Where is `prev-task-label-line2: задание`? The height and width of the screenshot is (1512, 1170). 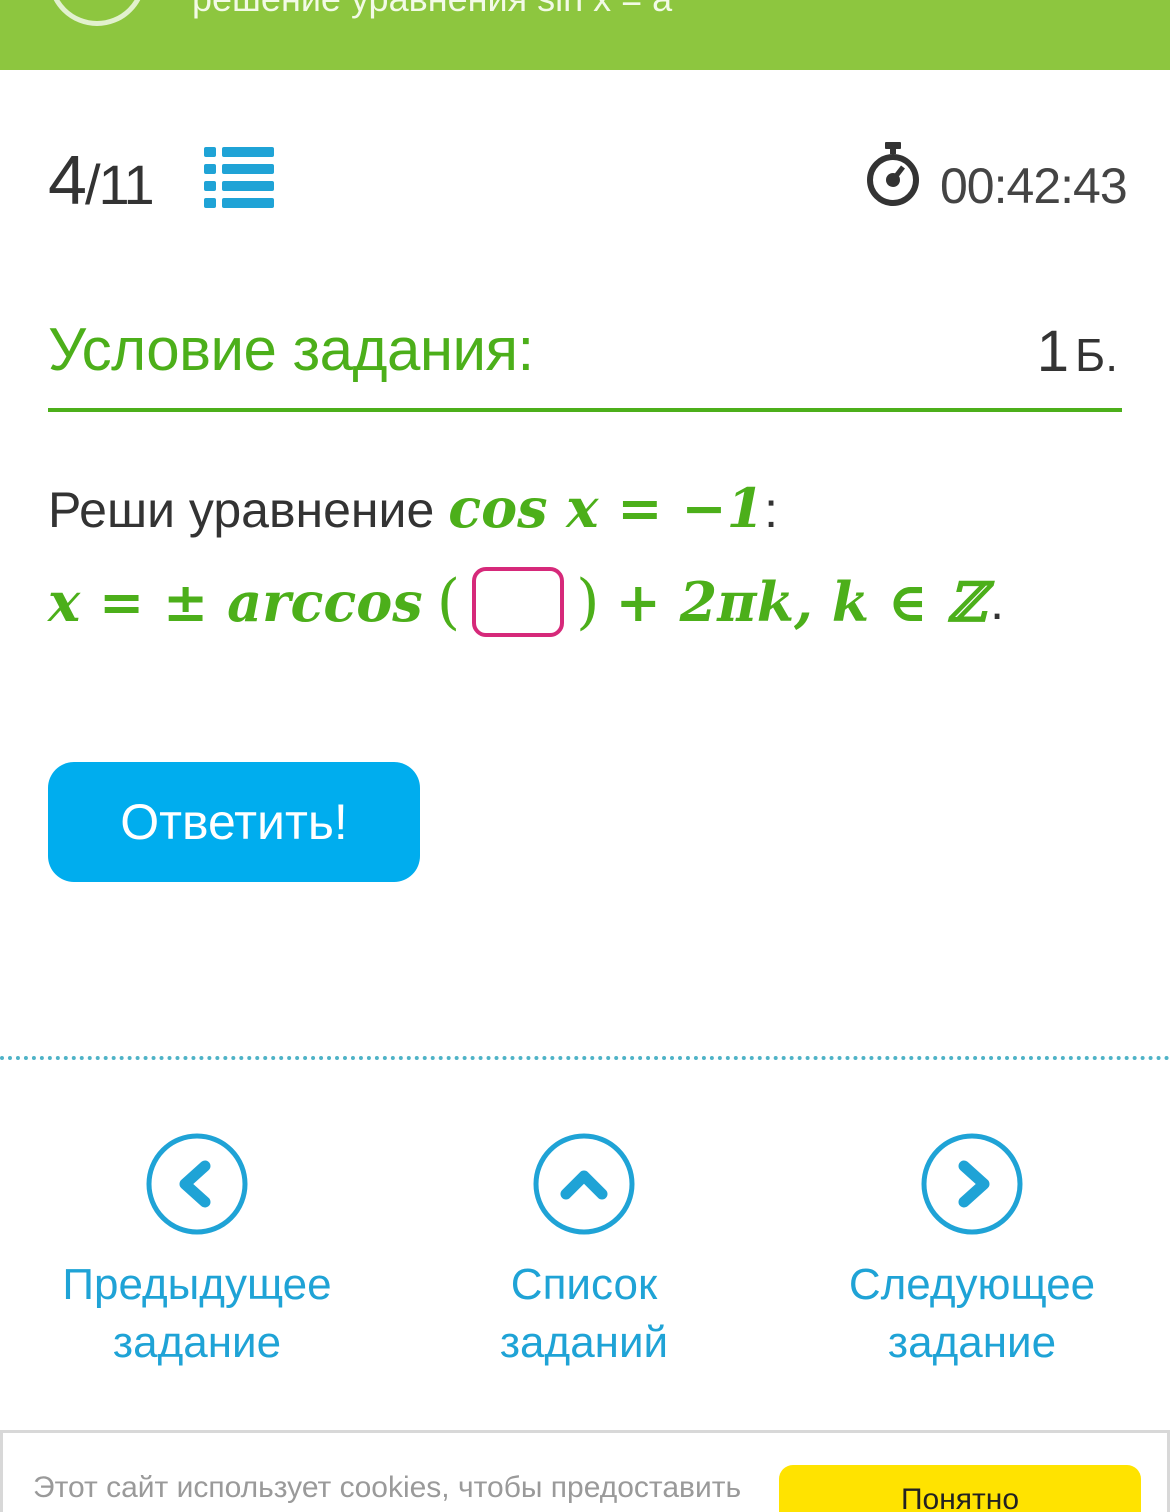
prev-task-label-line2: задание is located at coordinates (197, 1342).